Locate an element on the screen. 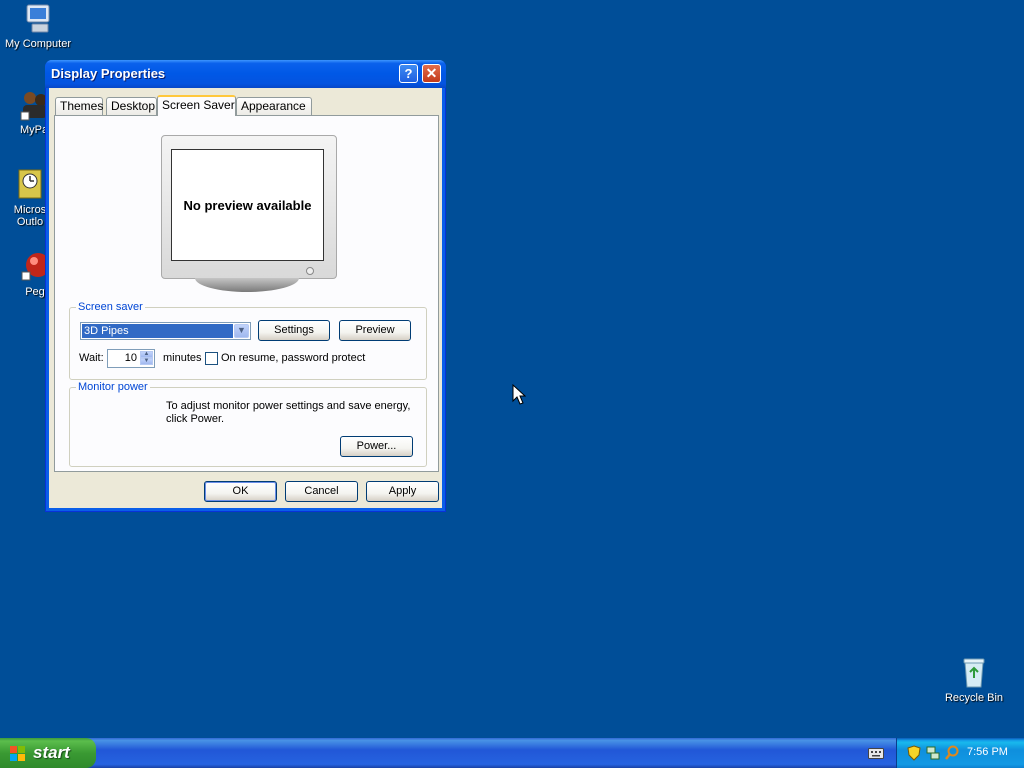 The image size is (1024, 768). wait-spinner: 10 ▲ ▼ is located at coordinates (131, 358).